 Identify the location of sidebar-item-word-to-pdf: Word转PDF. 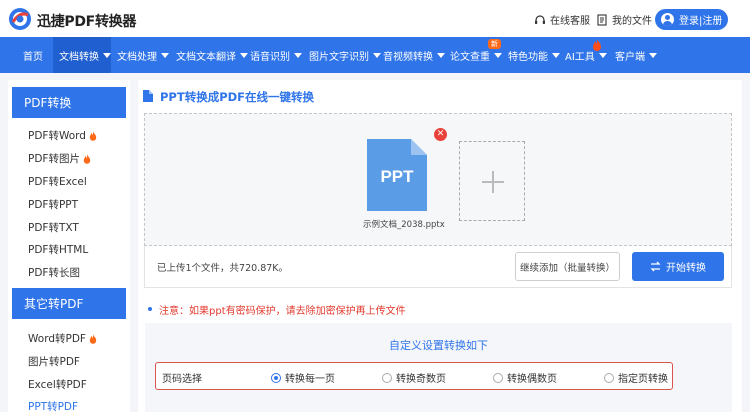
(62, 338).